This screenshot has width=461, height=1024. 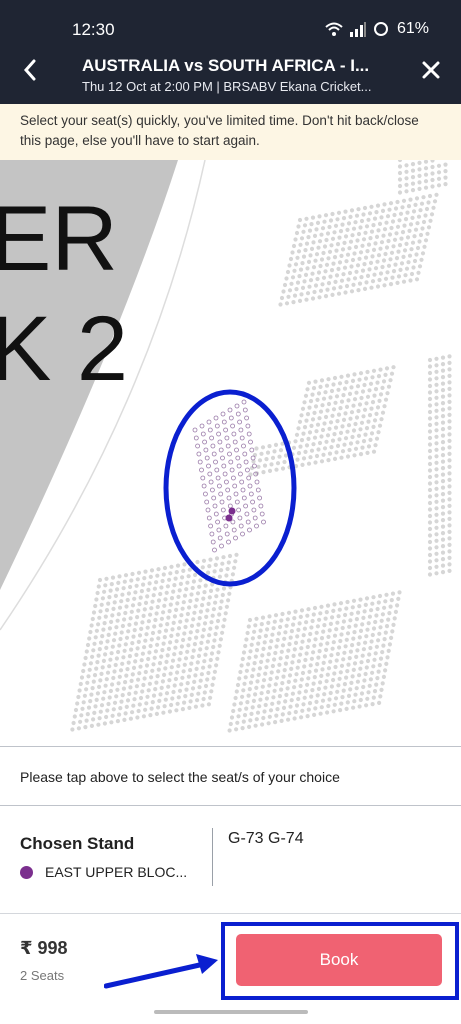 I want to click on block-label-line-2: K 2, so click(x=64, y=349).